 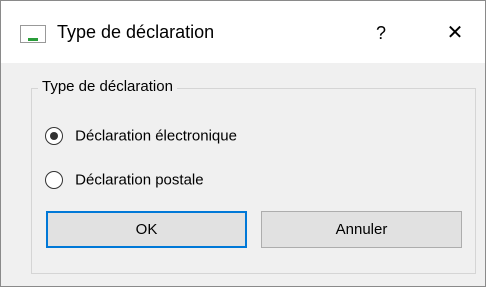 I want to click on app-logo-icon, so click(x=33, y=34).